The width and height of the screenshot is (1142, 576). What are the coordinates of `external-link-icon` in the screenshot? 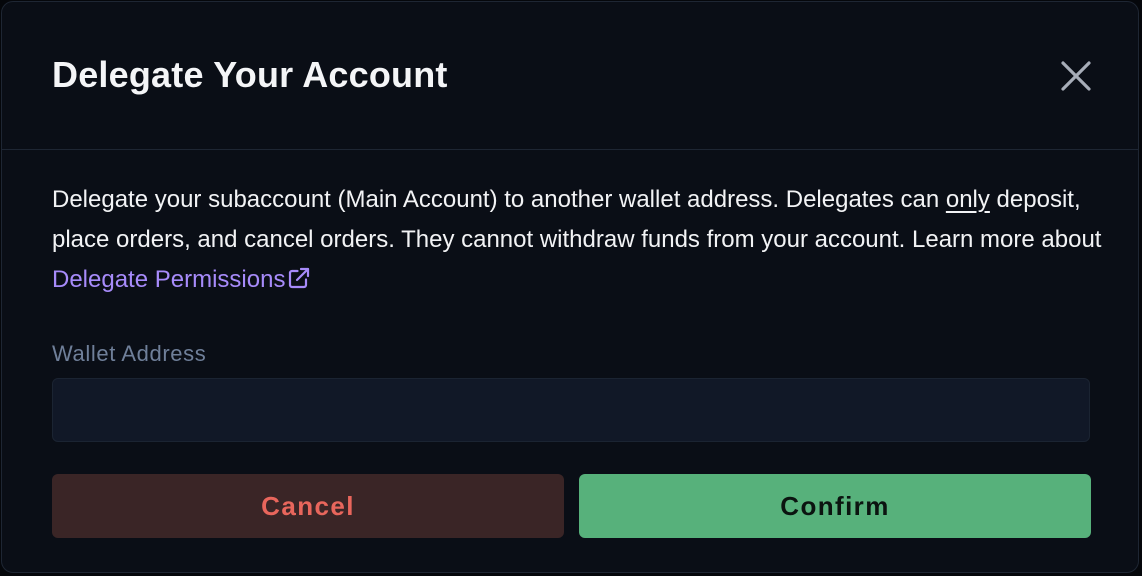 It's located at (299, 283).